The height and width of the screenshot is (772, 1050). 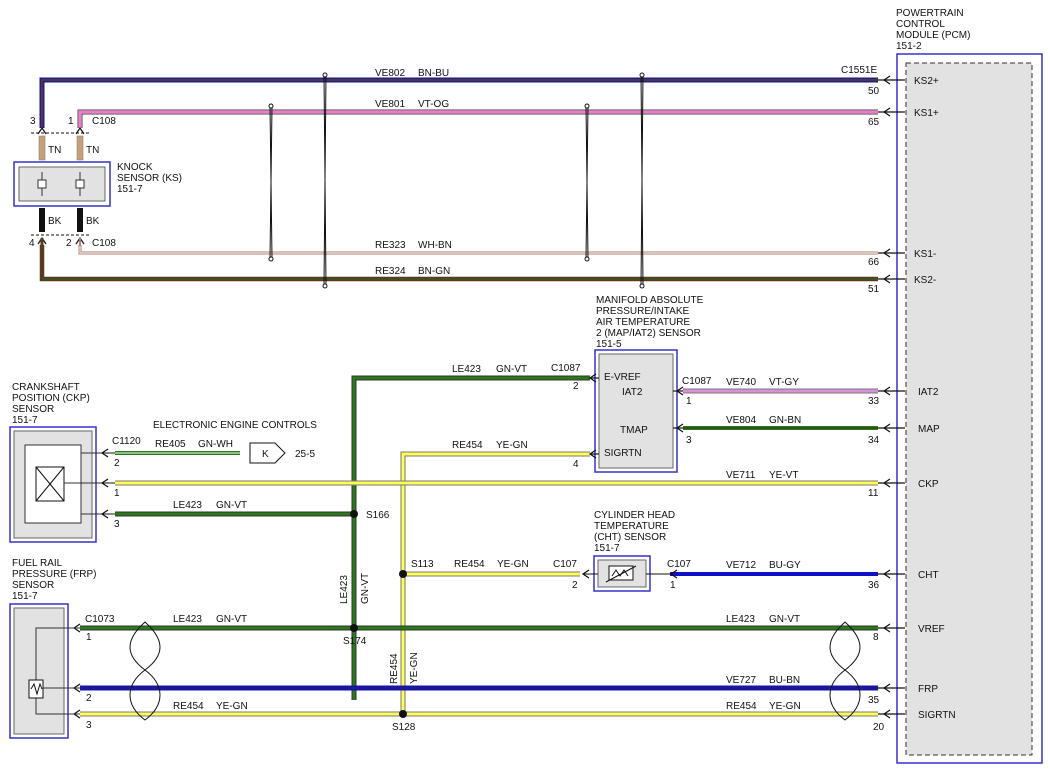 I want to click on ks-bk-1: BK, so click(x=55, y=221).